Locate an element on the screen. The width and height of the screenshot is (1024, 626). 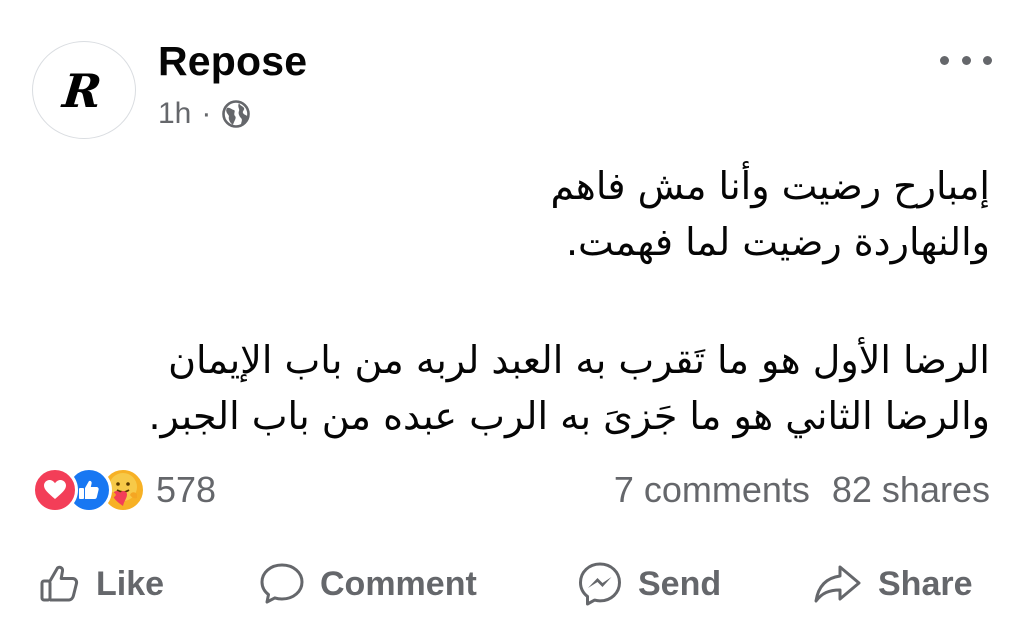
comments-count-link: 7 comments is located at coordinates (712, 490).